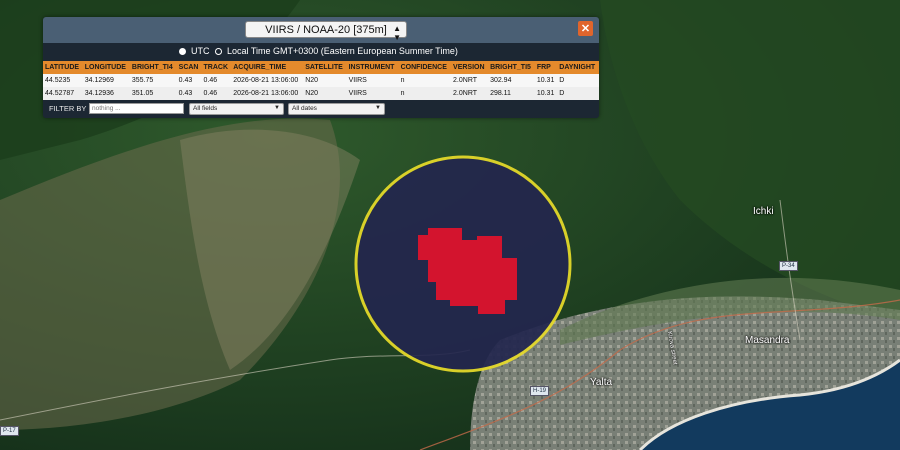 This screenshot has height=450, width=900. Describe the element at coordinates (9, 431) in the screenshot. I see `road-marker-p17: P-17` at that location.